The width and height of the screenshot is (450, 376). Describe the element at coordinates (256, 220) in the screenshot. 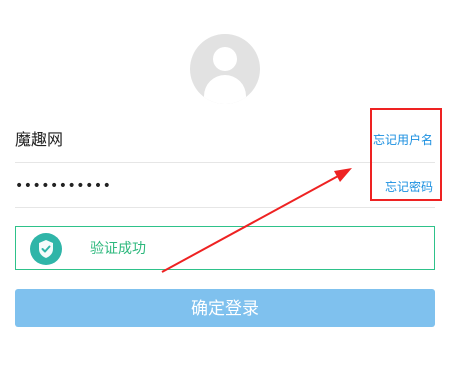

I see `annotation-arrow` at that location.